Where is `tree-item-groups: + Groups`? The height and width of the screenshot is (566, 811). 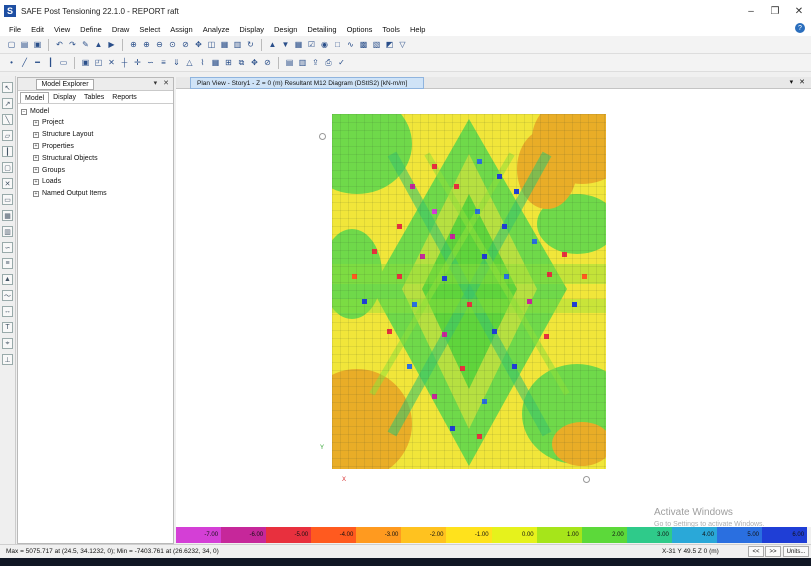
tree-item-groups: + Groups is located at coordinates (97, 170).